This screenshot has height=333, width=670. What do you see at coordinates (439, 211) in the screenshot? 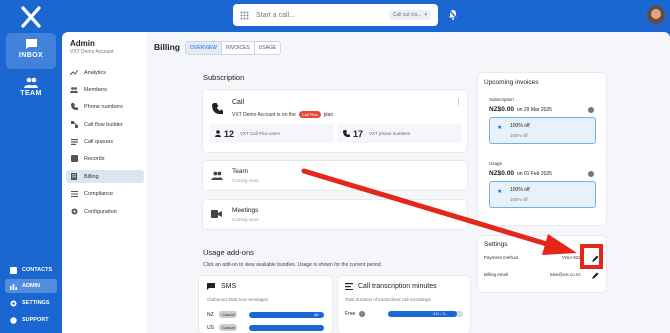
I see `annotation-arrow` at bounding box center [439, 211].